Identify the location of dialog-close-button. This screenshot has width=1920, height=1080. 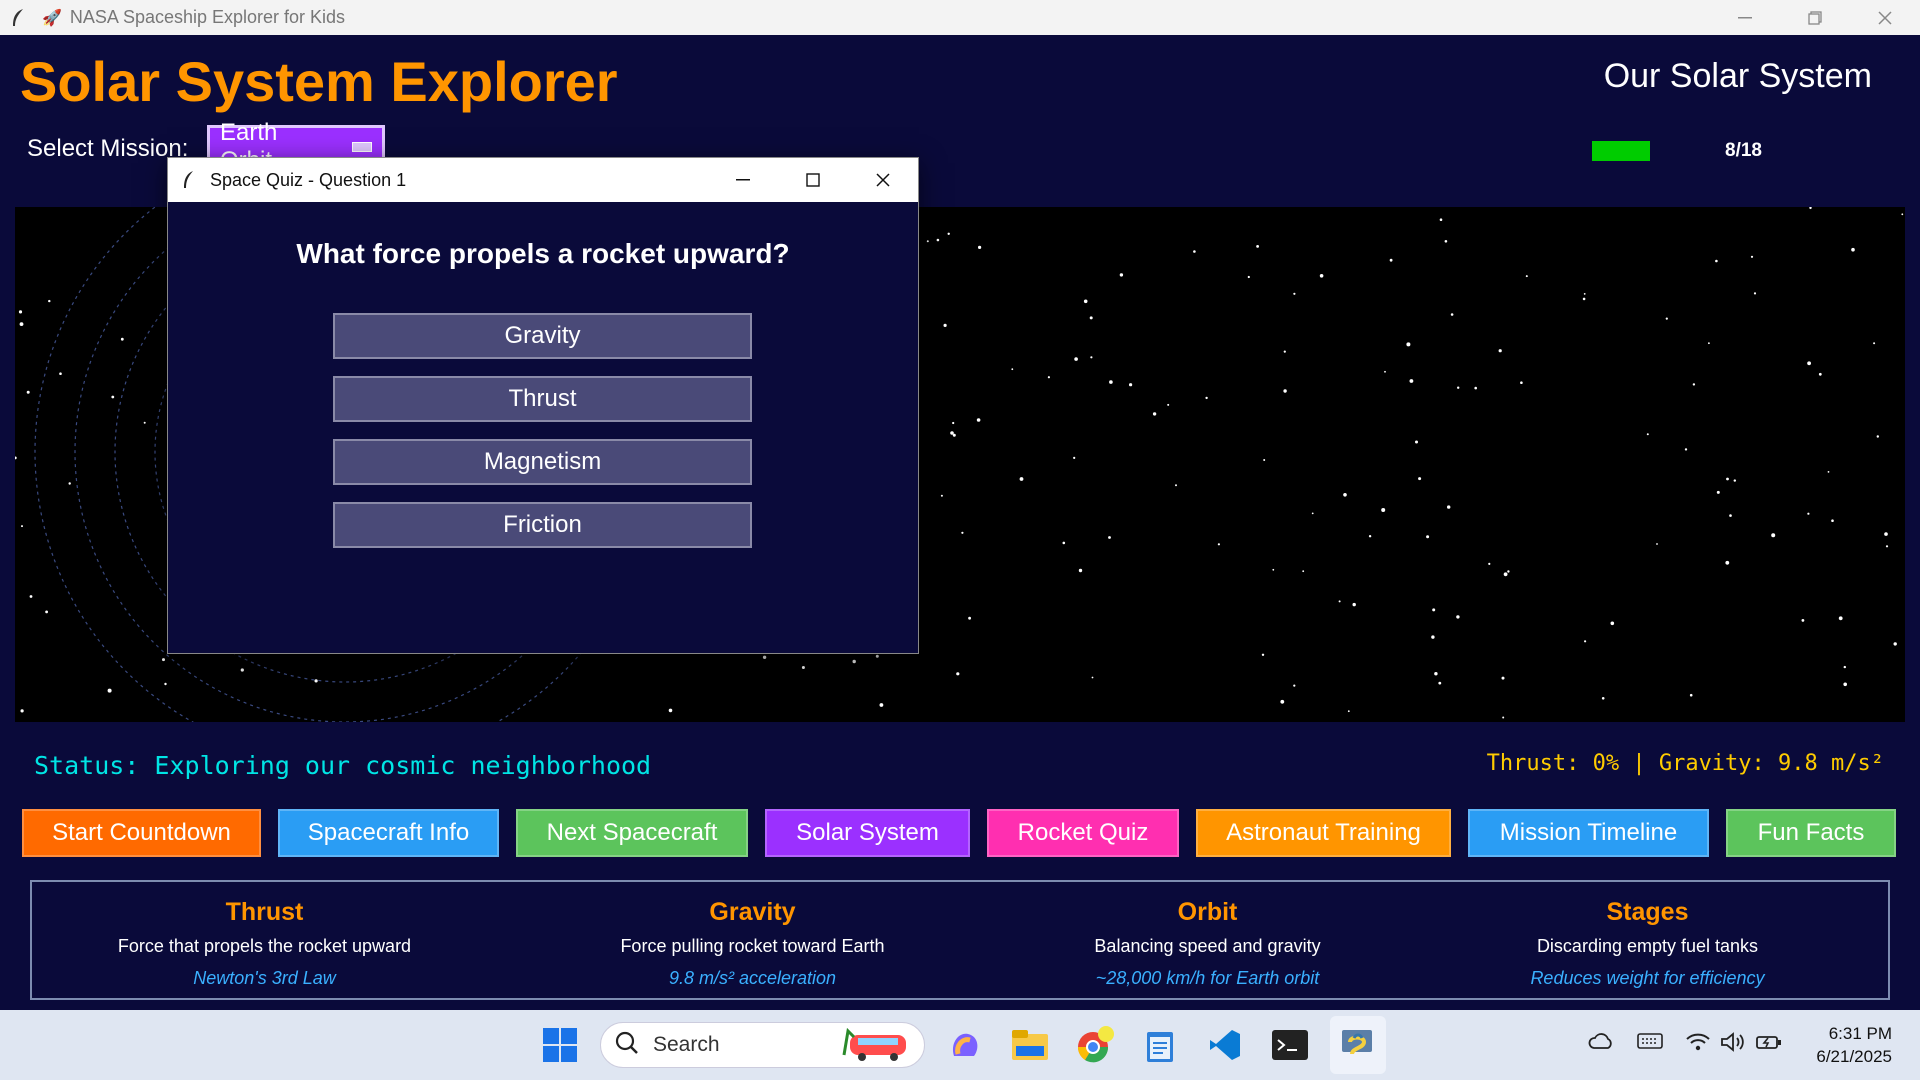
(883, 180).